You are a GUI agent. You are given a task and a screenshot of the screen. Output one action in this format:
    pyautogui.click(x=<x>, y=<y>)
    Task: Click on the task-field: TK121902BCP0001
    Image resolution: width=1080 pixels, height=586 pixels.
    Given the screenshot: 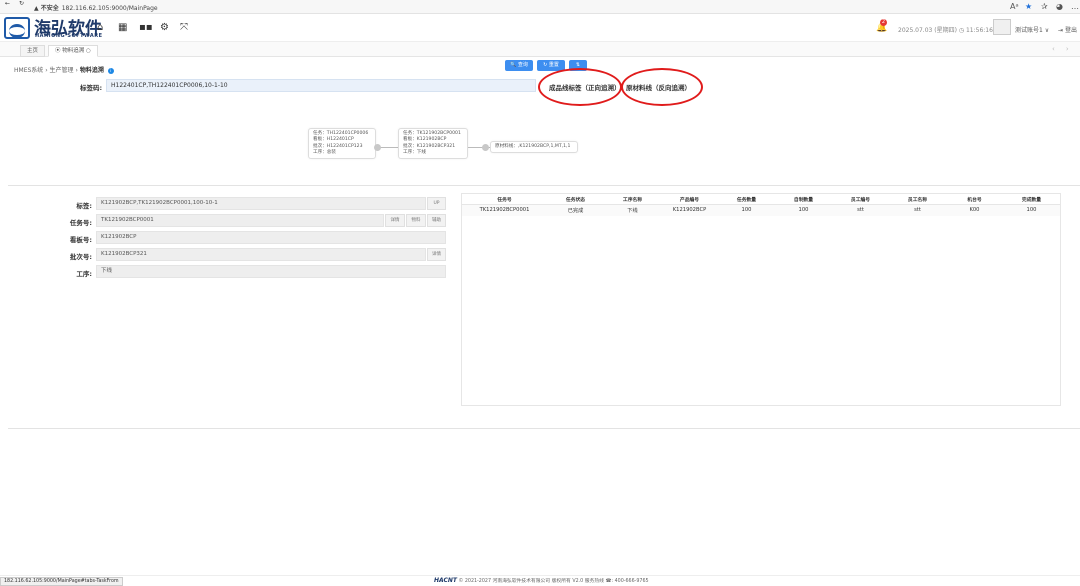 What is the action you would take?
    pyautogui.click(x=240, y=220)
    